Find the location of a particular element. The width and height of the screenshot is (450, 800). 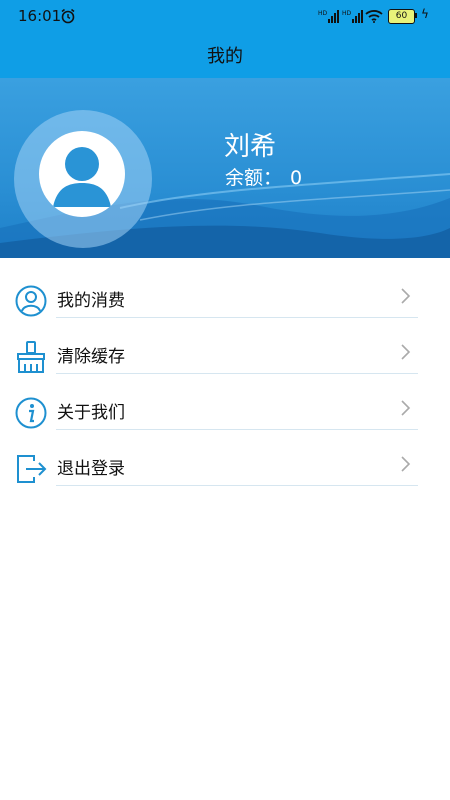

balance-value: 0 is located at coordinates (296, 178).